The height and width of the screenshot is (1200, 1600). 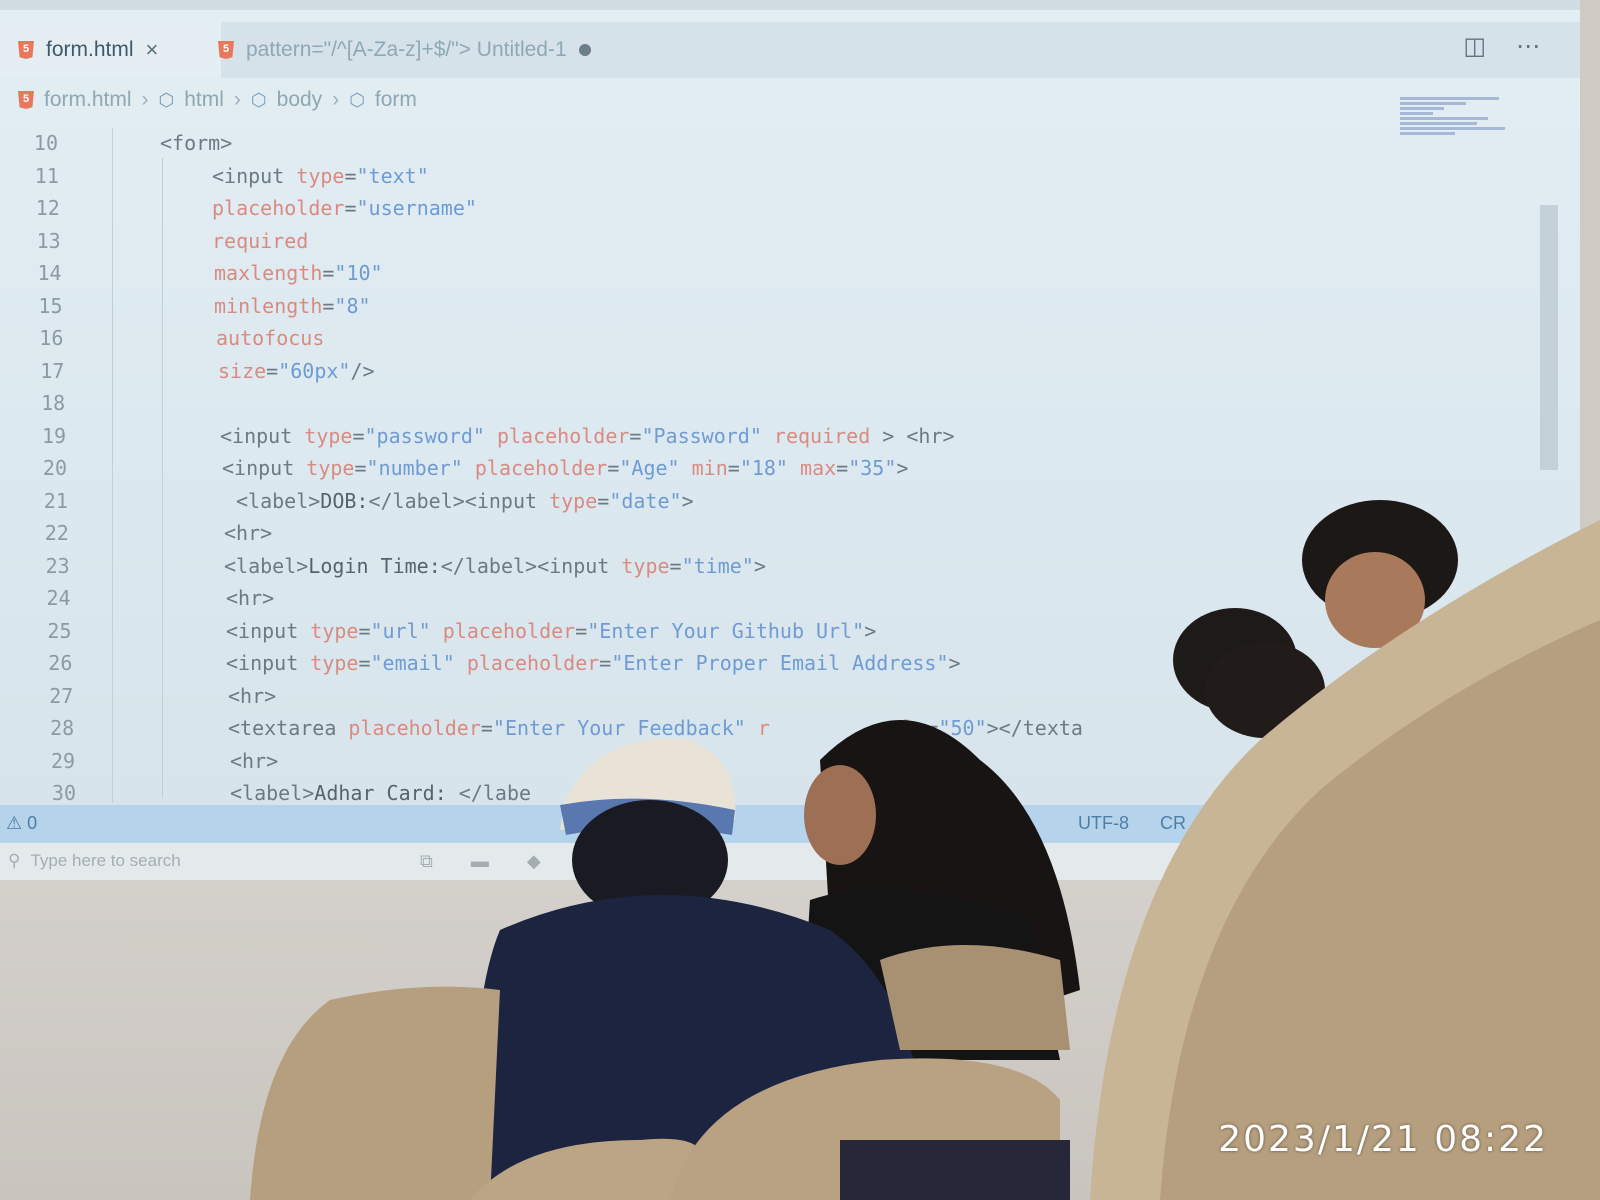 I want to click on photo-timestamp: 2023/1/21 08:22, so click(x=1383, y=1139).